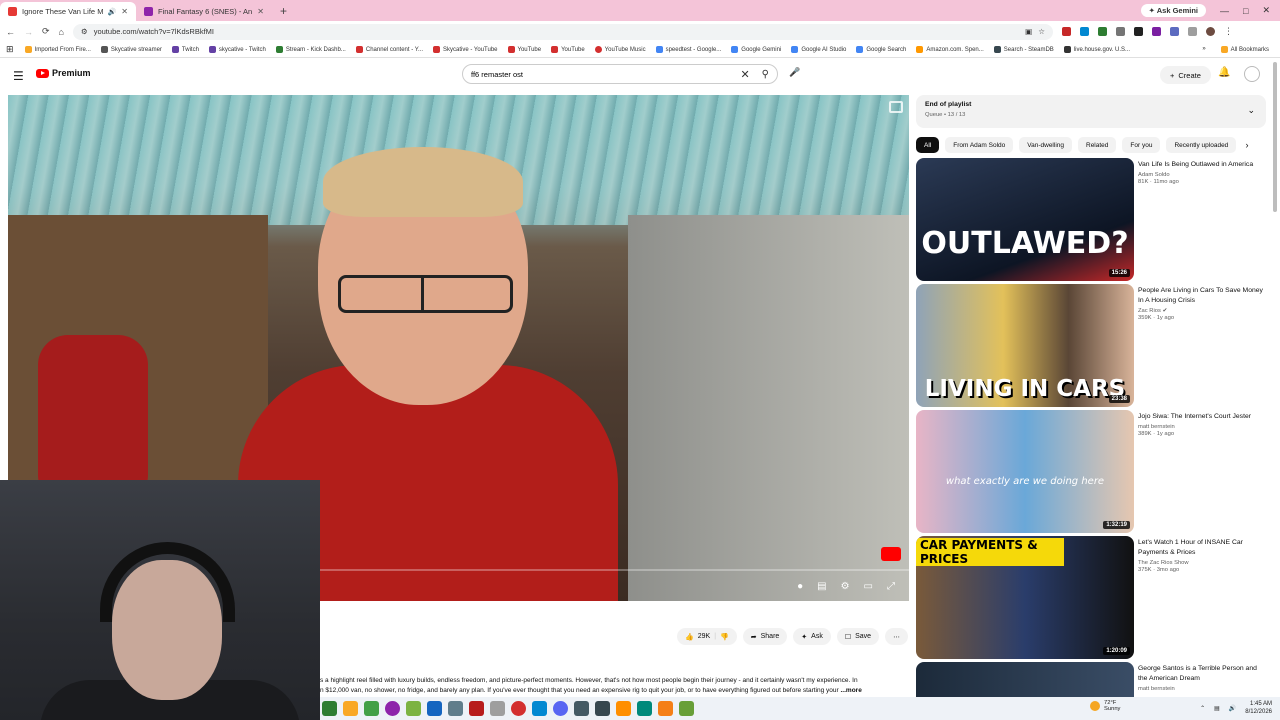  I want to click on puzzle-icon, so click(1174, 31).